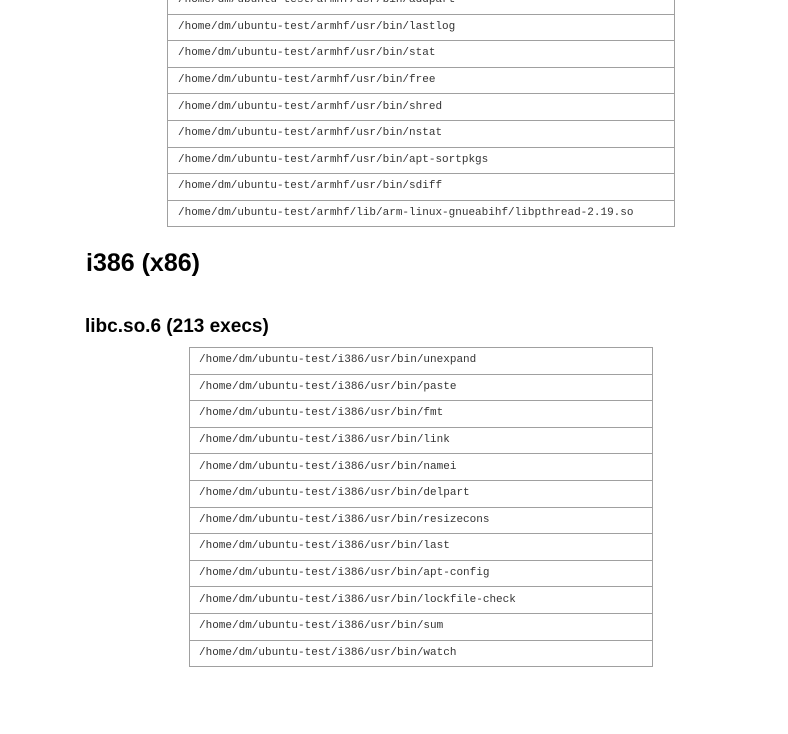  I want to click on table-row: /home/dm/ubuntu-test/i386/usr/bin/fmt, so click(421, 414).